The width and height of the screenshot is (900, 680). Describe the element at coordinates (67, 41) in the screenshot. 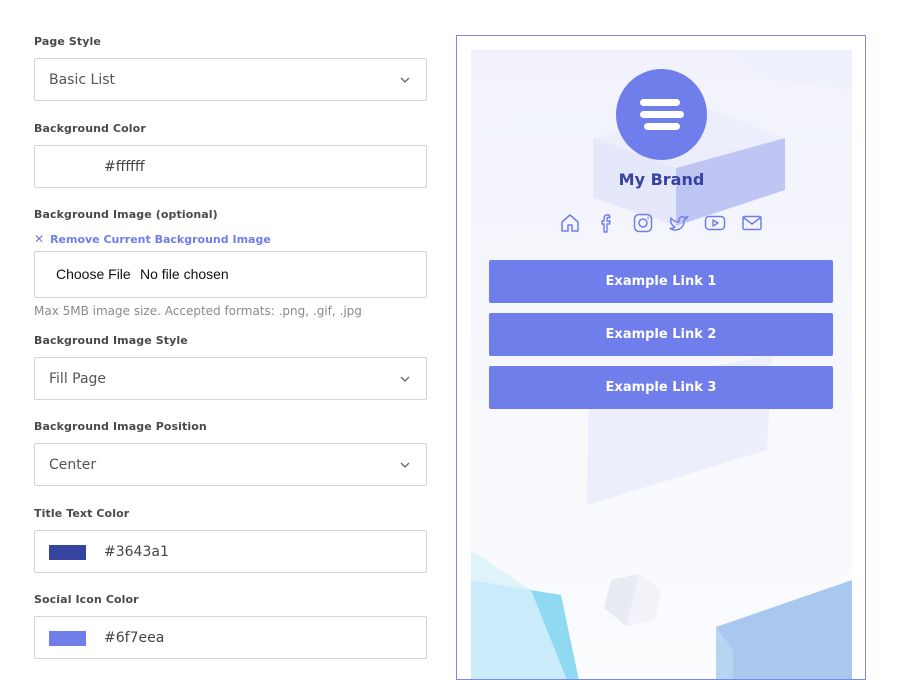

I see `page-style-label: Page Style` at that location.